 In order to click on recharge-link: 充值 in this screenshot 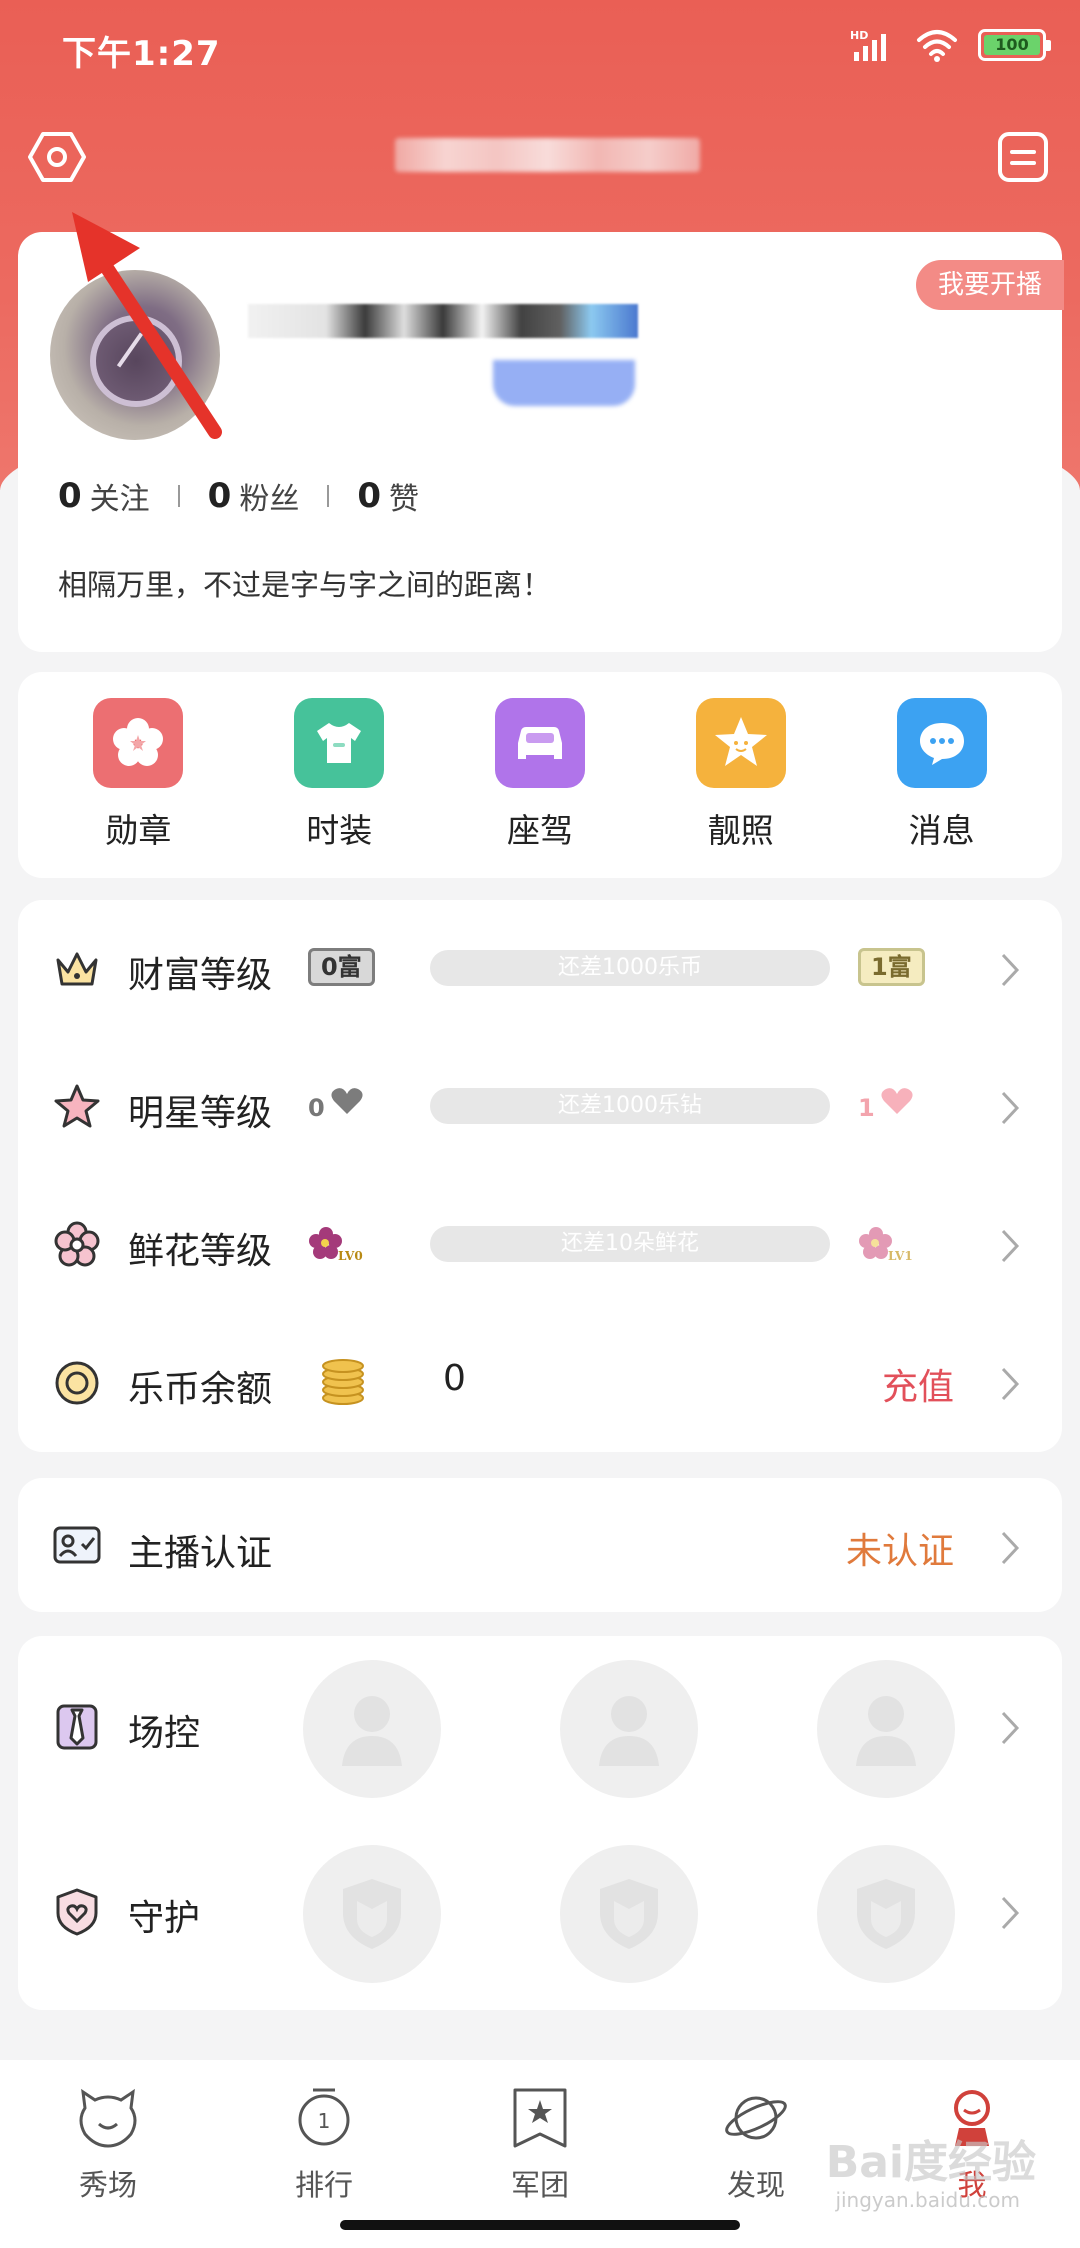, I will do `click(918, 1384)`.